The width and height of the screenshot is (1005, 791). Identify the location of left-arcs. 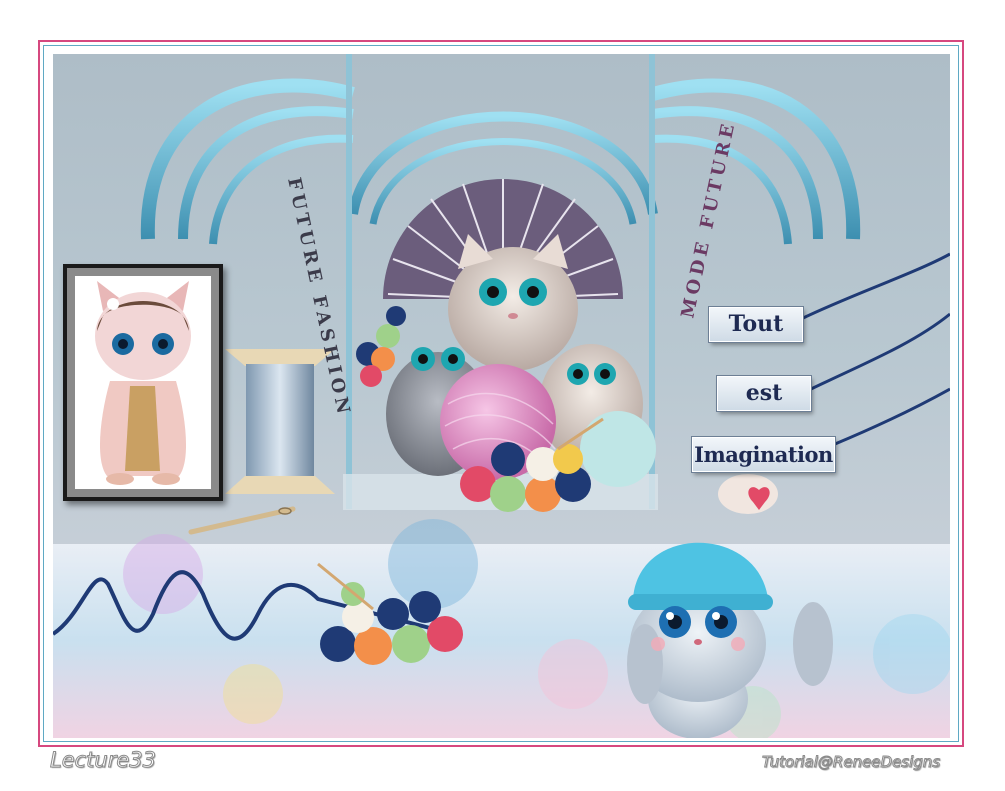
(247, 161).